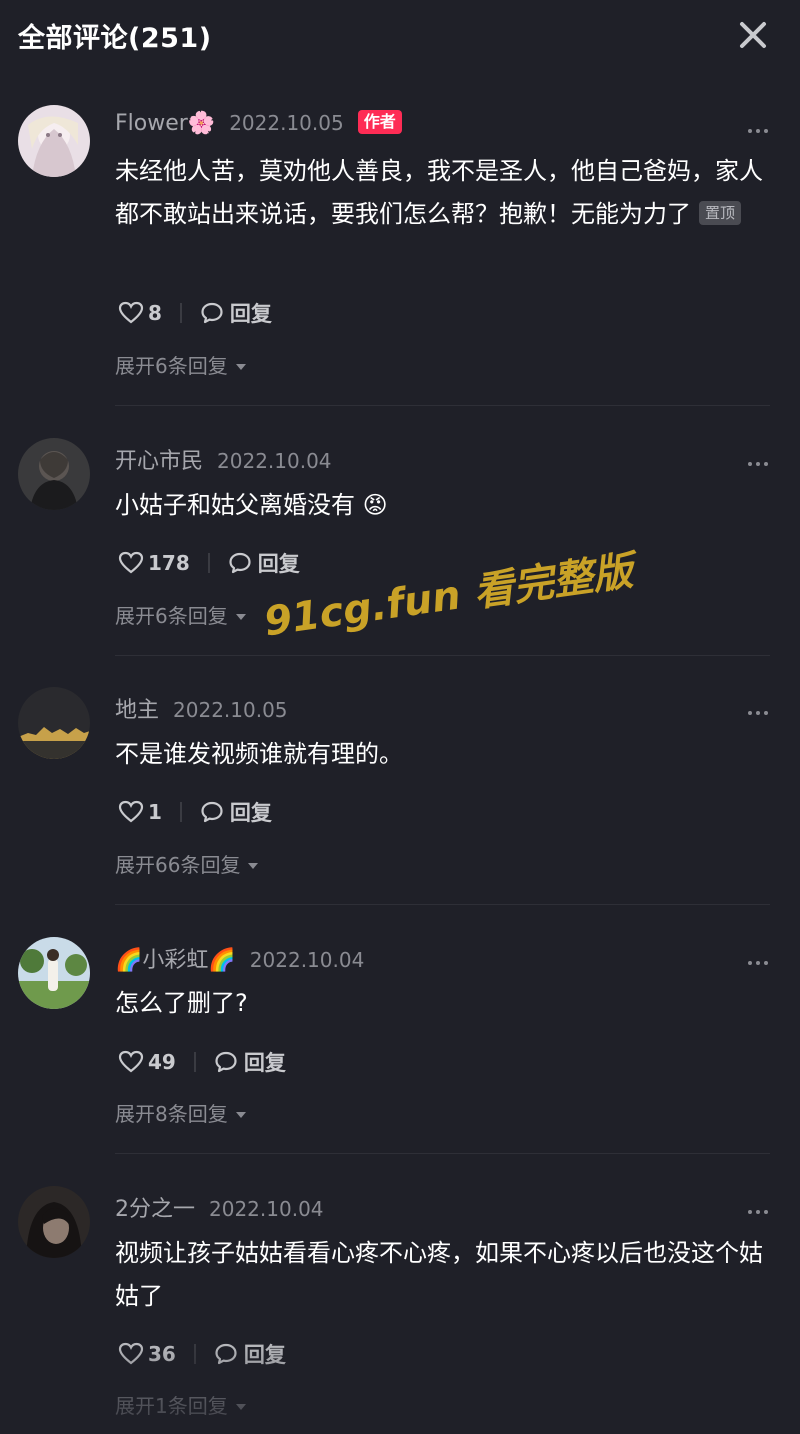 The image size is (800, 1434). Describe the element at coordinates (251, 505) in the screenshot. I see `comment-body: 小姑子和姑父离婚没有 😡` at that location.